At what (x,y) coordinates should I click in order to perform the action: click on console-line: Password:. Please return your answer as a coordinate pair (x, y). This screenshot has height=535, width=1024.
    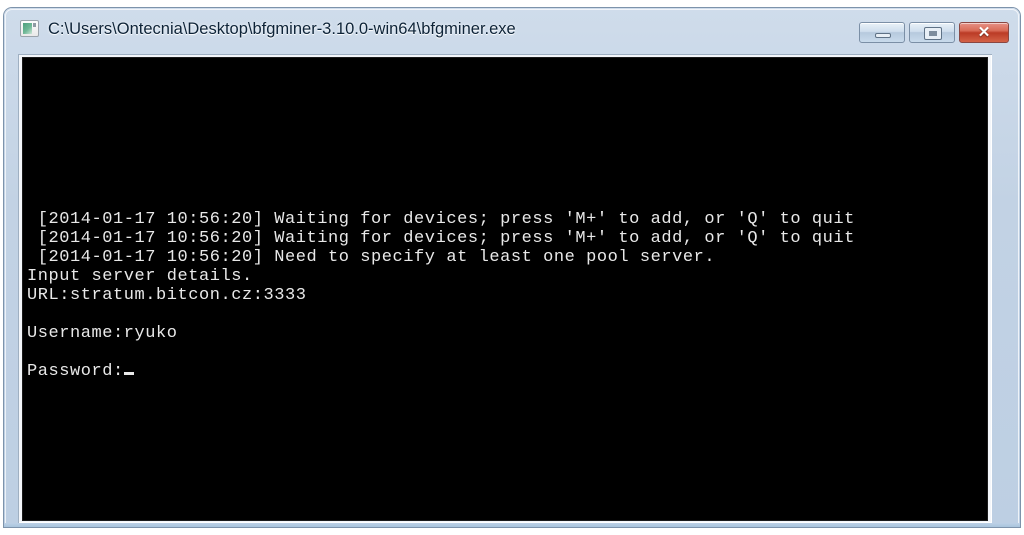
    Looking at the image, I should click on (506, 371).